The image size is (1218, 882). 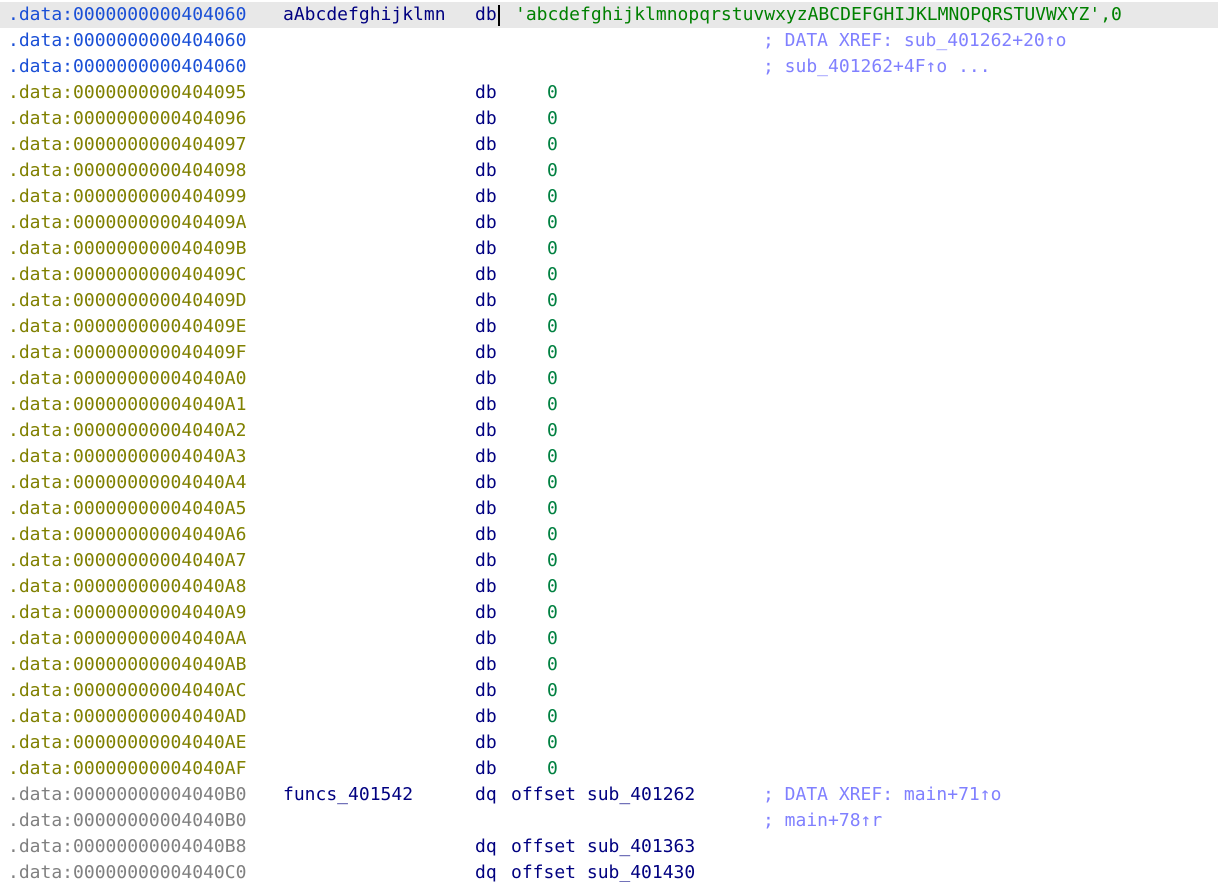 What do you see at coordinates (609, 639) in the screenshot?
I see `listing-line: .data:00000000004040AA db 0` at bounding box center [609, 639].